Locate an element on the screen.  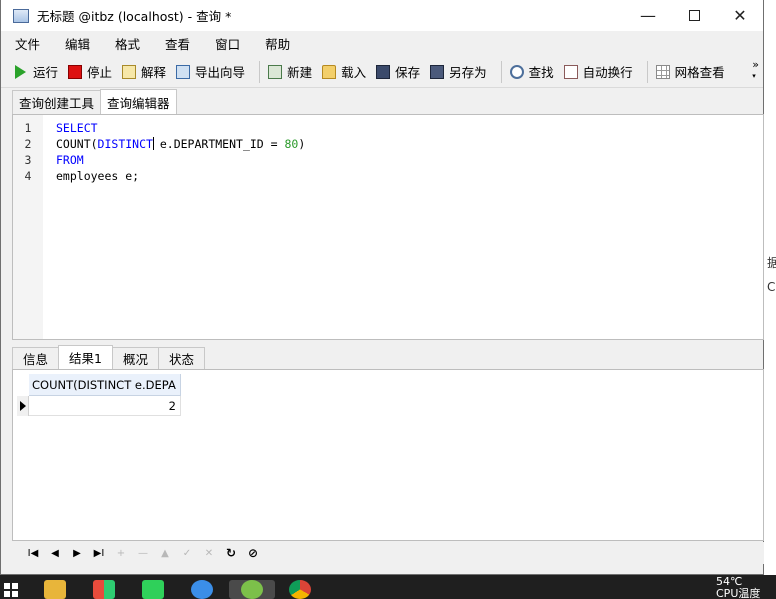
row-indicator-icon is located at coordinates (23, 406).